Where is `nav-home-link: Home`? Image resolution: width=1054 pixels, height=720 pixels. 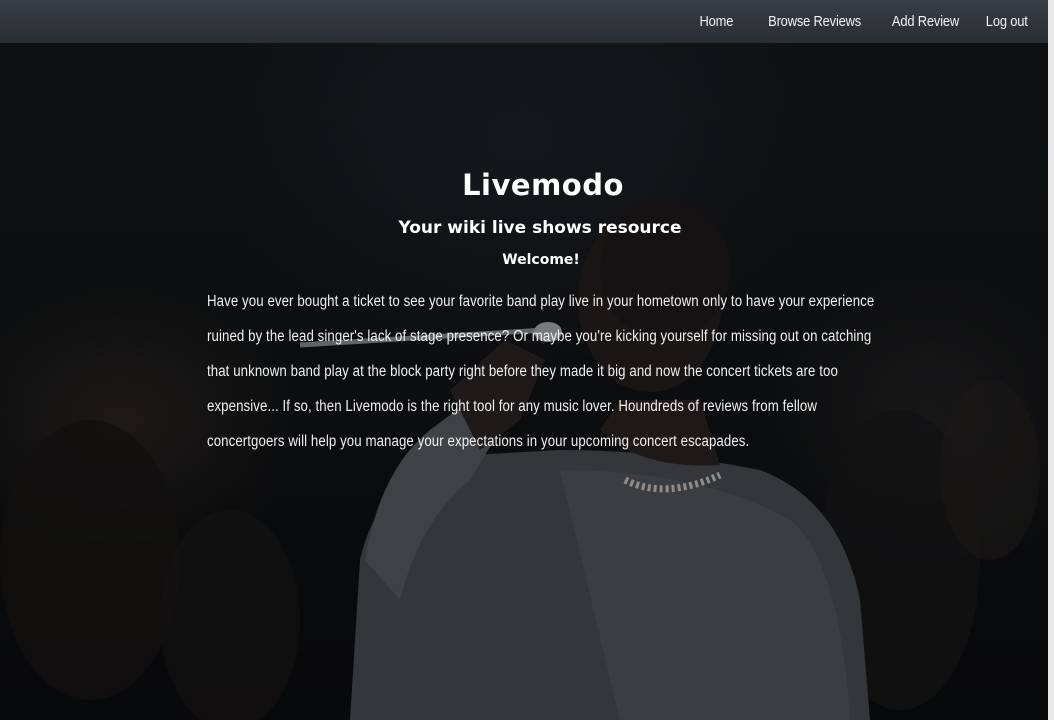 nav-home-link: Home is located at coordinates (716, 21).